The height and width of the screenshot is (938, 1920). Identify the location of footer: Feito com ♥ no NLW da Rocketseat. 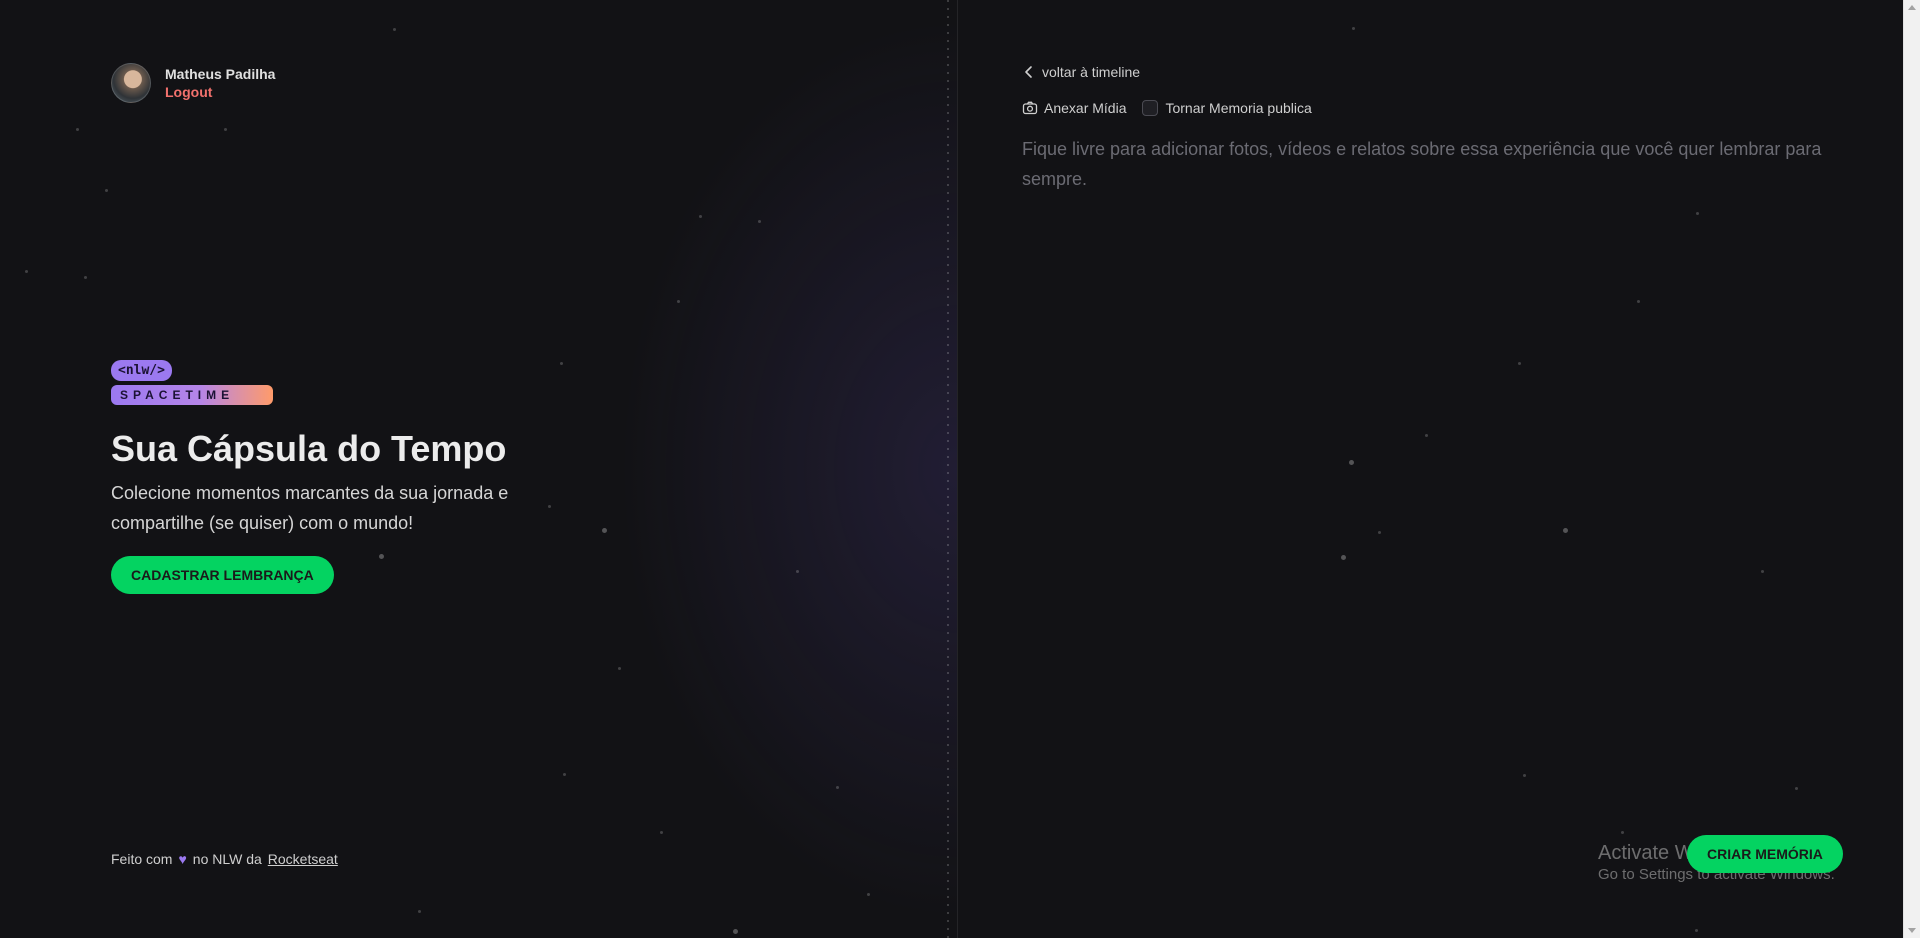
(224, 859).